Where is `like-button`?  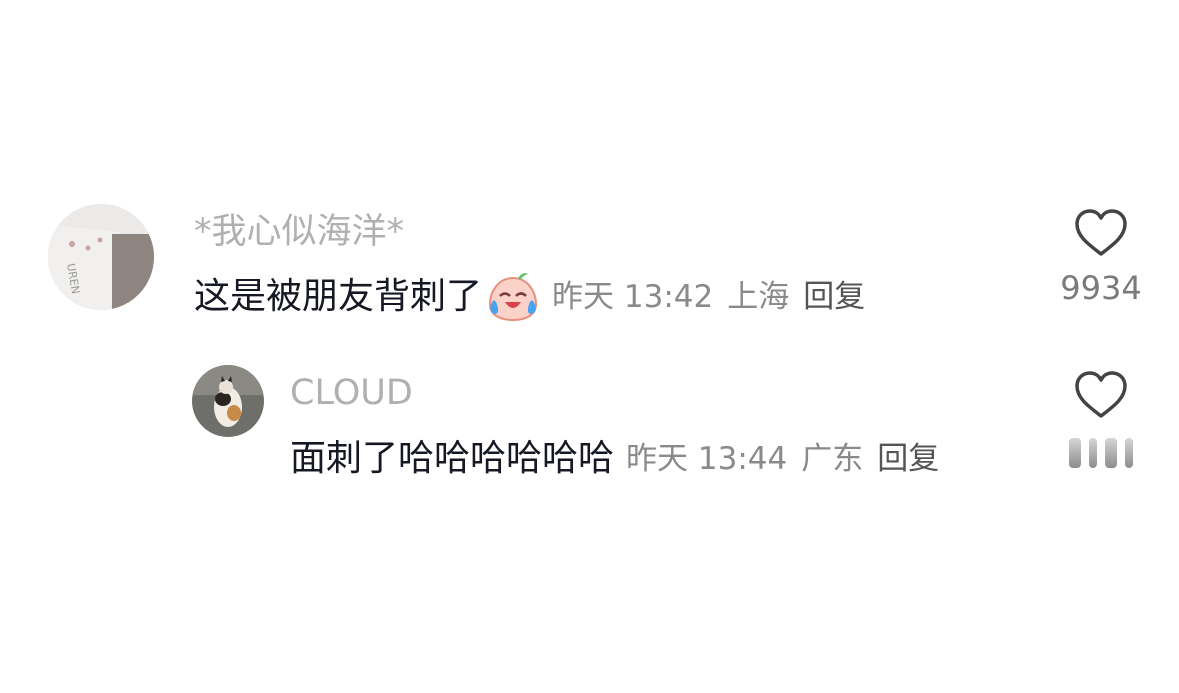
like-button is located at coordinates (1101, 419).